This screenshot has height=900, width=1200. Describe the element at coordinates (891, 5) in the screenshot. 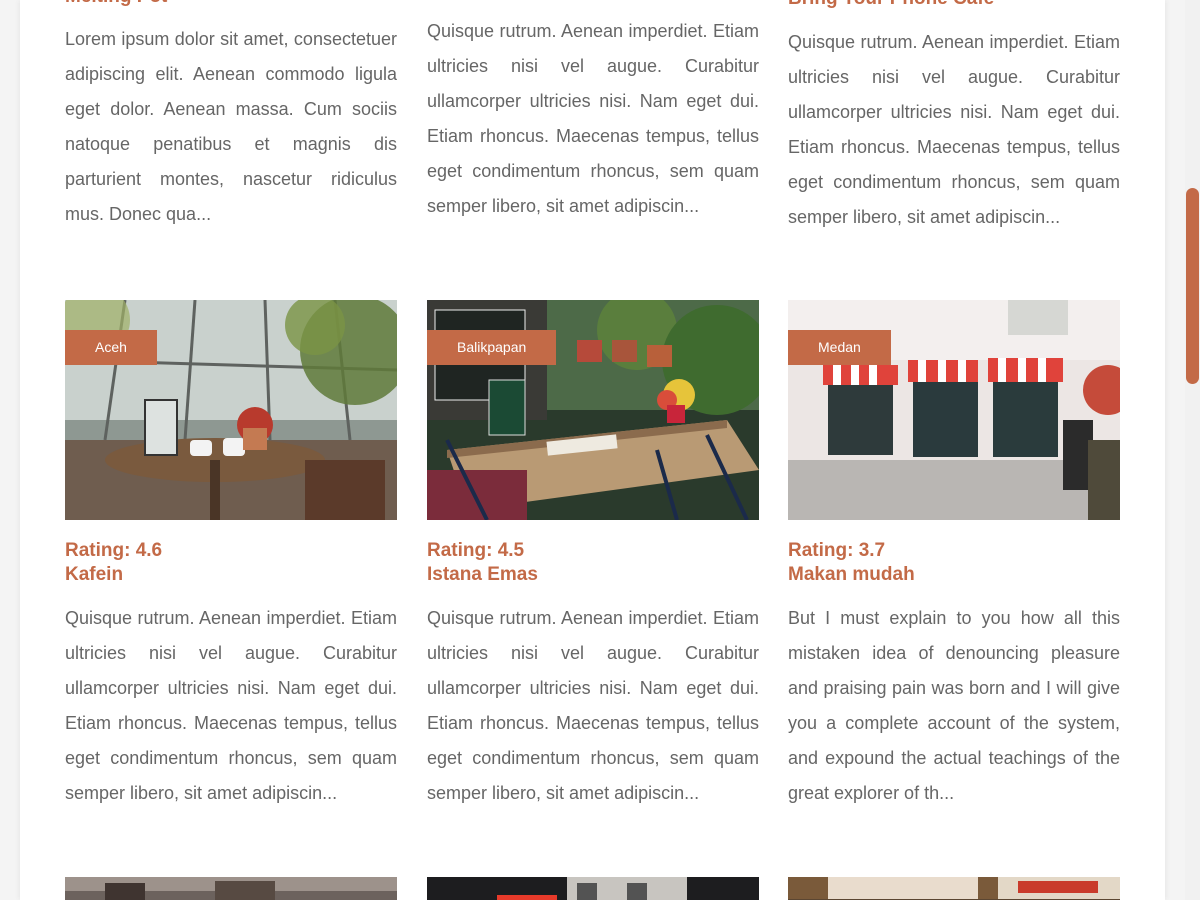

I see `card-title: Bring Your Phone Cafe` at that location.